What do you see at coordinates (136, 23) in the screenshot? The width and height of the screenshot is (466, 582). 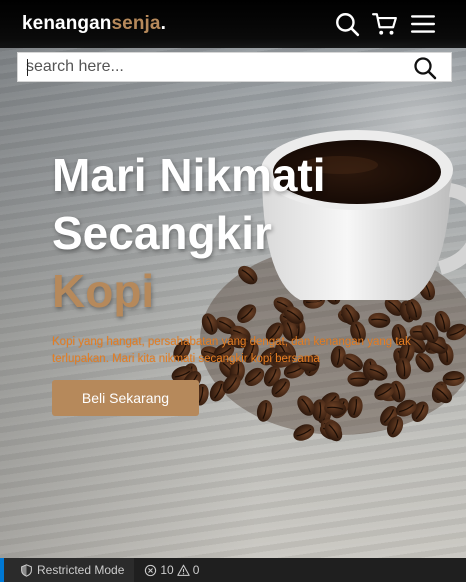 I see `logo-accent: senja` at bounding box center [136, 23].